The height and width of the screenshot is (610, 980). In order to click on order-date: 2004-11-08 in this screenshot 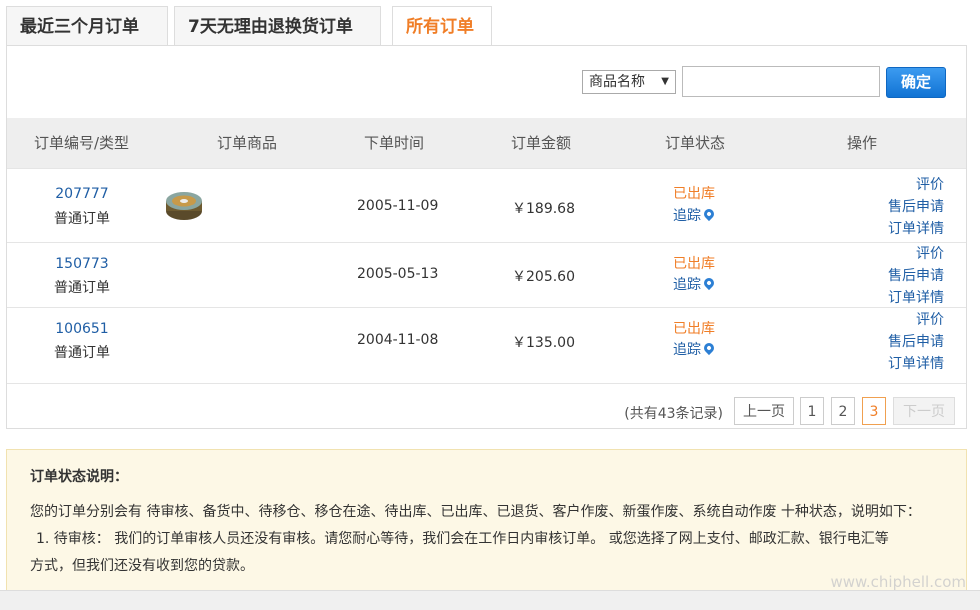, I will do `click(398, 340)`.